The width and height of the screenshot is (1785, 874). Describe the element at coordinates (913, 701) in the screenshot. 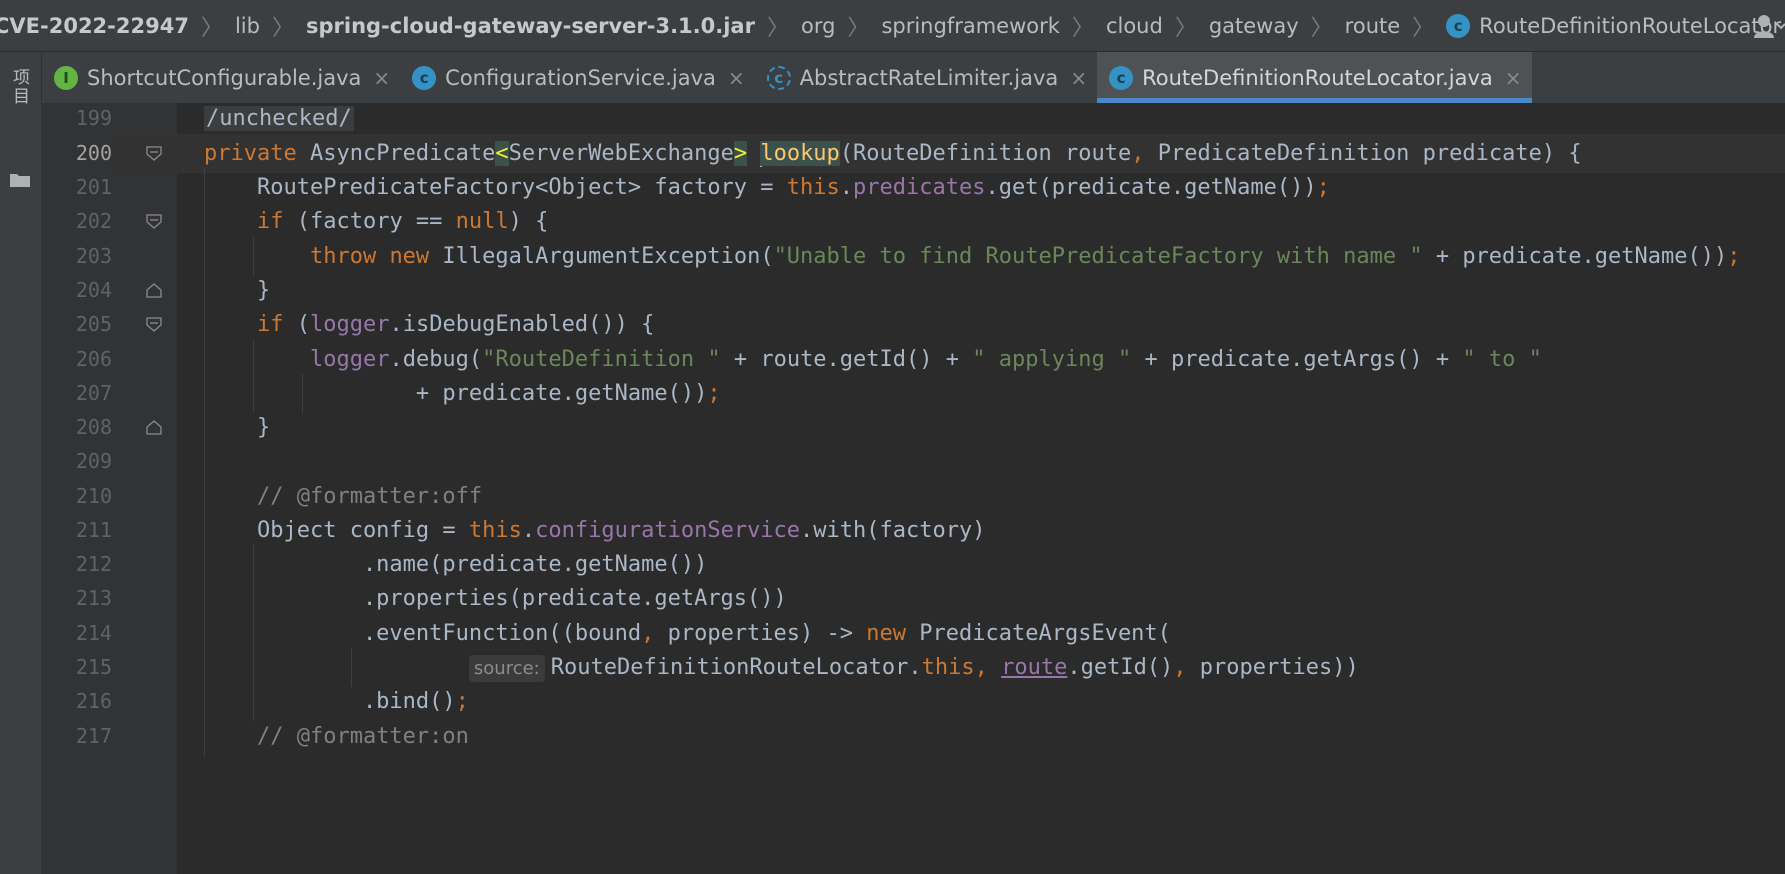

I see `code-line: 216 .bind();` at that location.